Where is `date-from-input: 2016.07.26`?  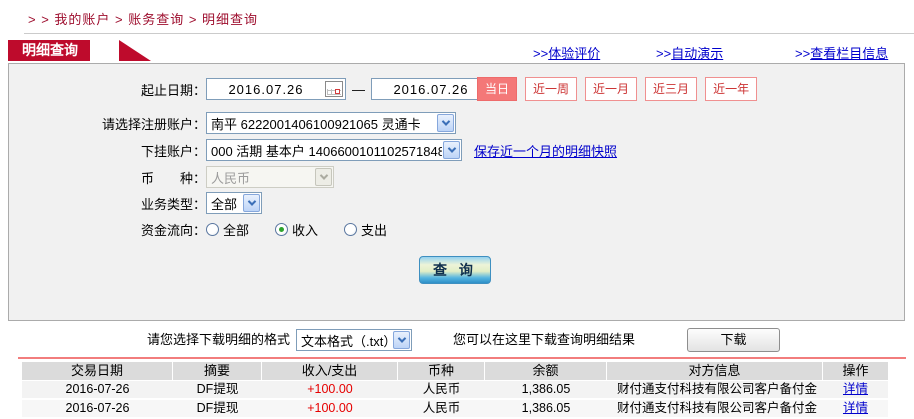
date-from-input: 2016.07.26 is located at coordinates (276, 89).